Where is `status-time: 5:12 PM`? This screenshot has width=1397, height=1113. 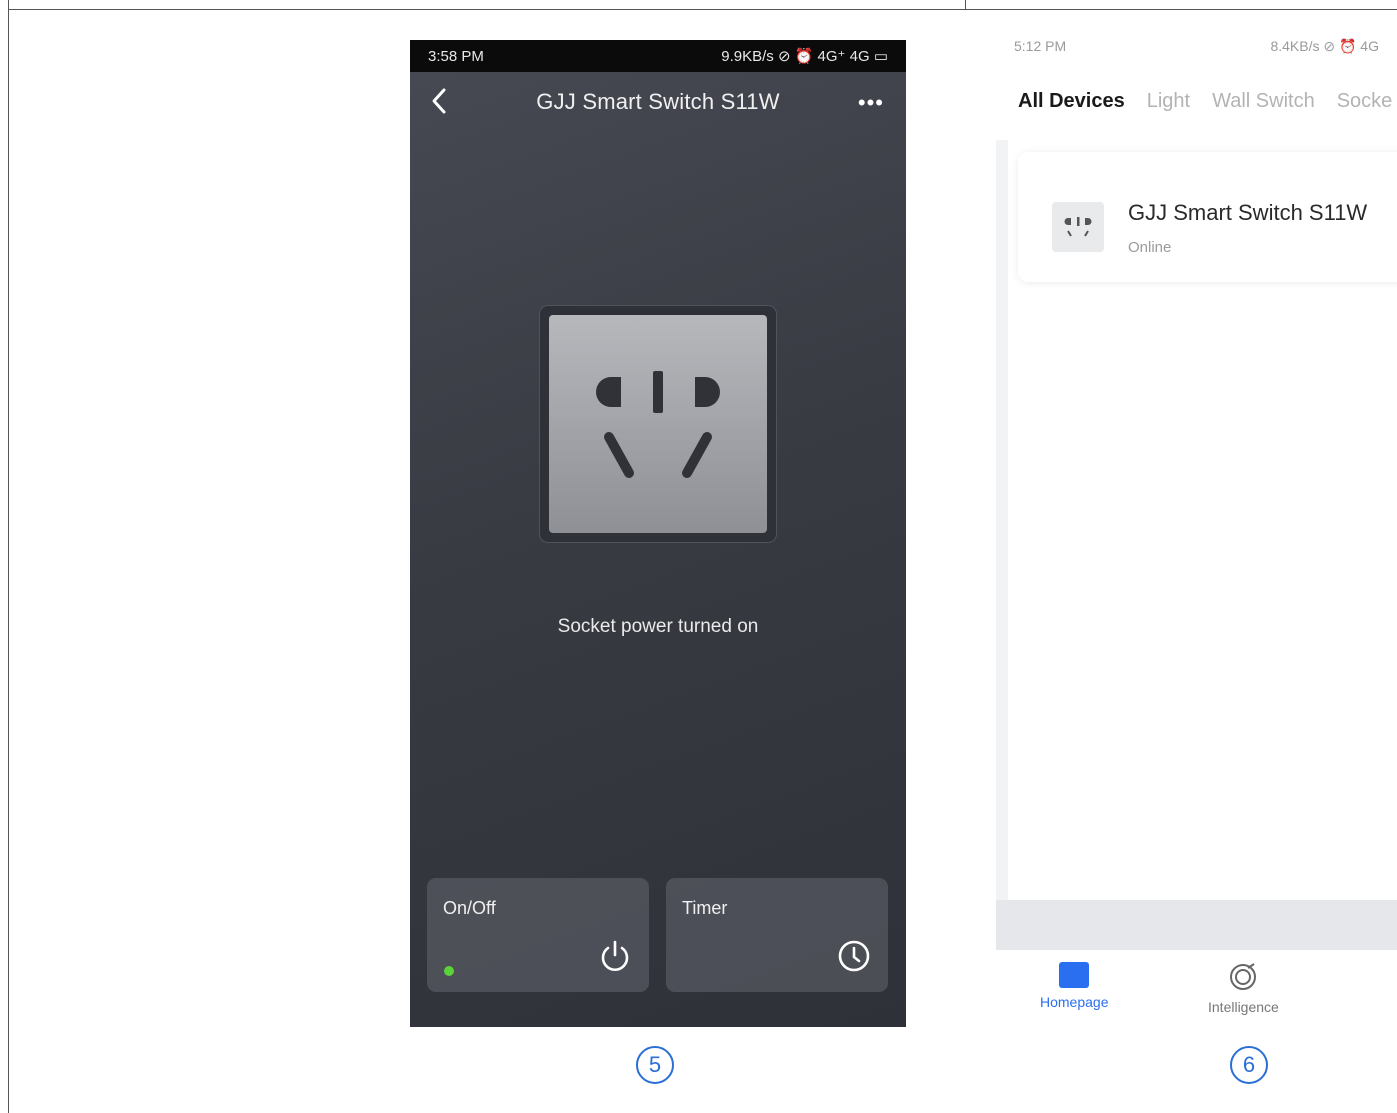 status-time: 5:12 PM is located at coordinates (1040, 46).